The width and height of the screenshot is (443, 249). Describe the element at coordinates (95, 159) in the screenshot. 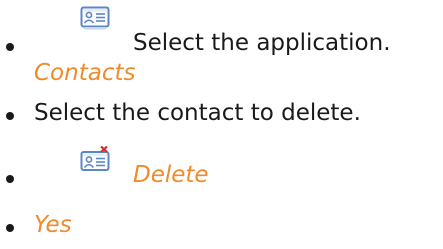

I see `delete-contact-icon` at that location.